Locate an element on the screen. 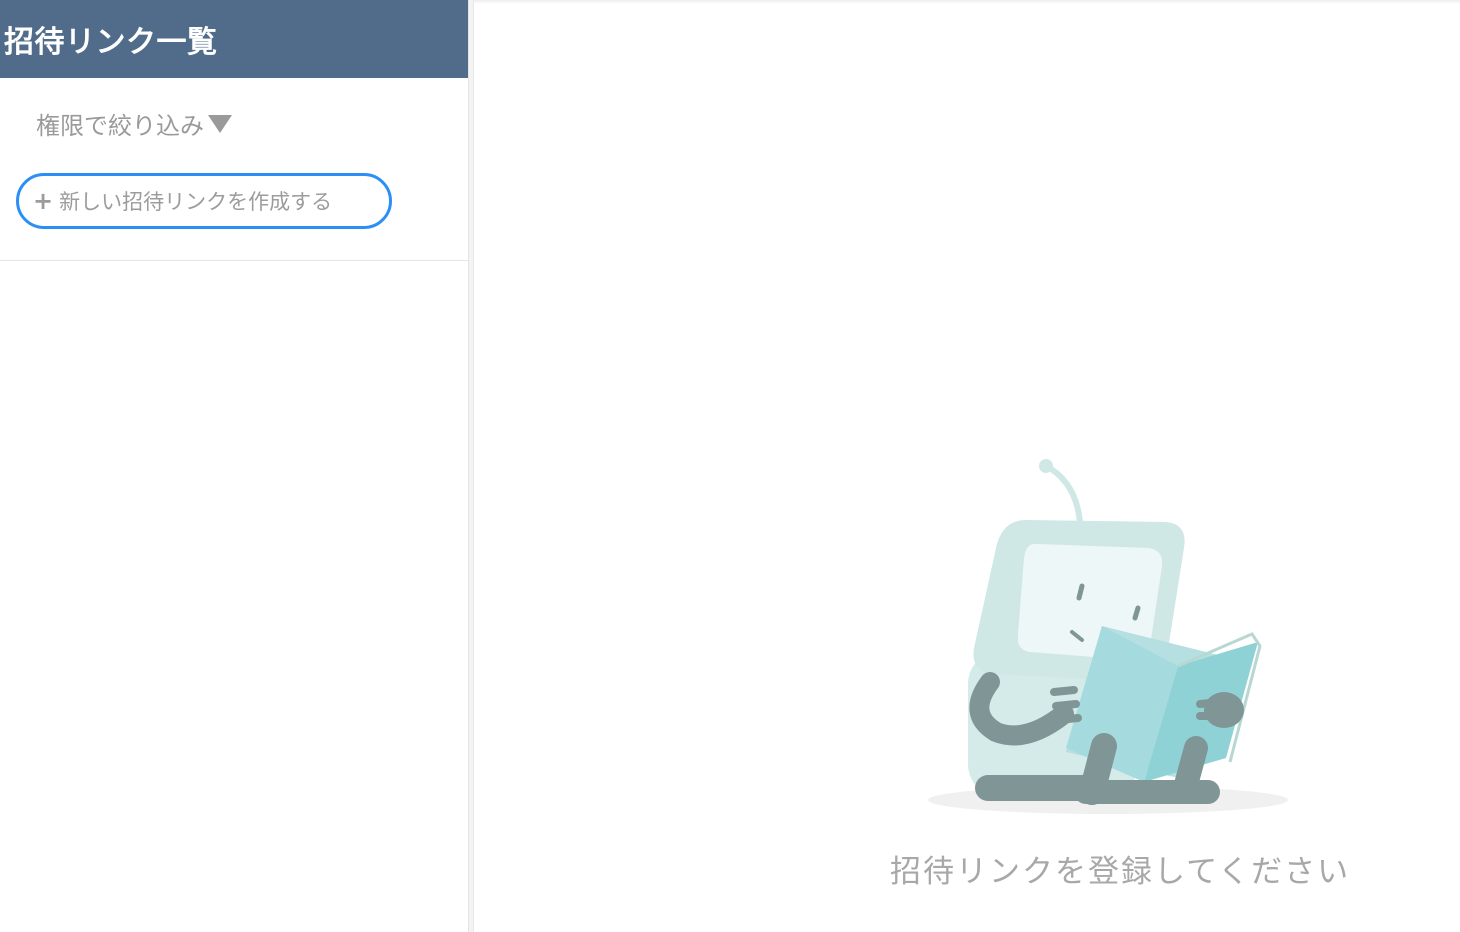  empty-state-message: 招待リンクを登録してください is located at coordinates (1120, 872).